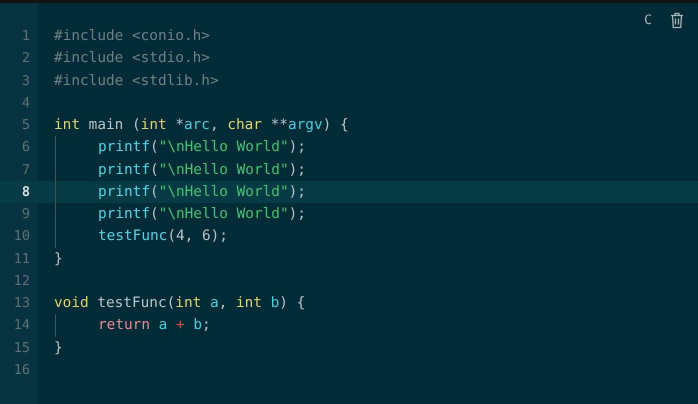 The width and height of the screenshot is (698, 404). Describe the element at coordinates (305, 126) in the screenshot. I see `variable-name: argv` at that location.